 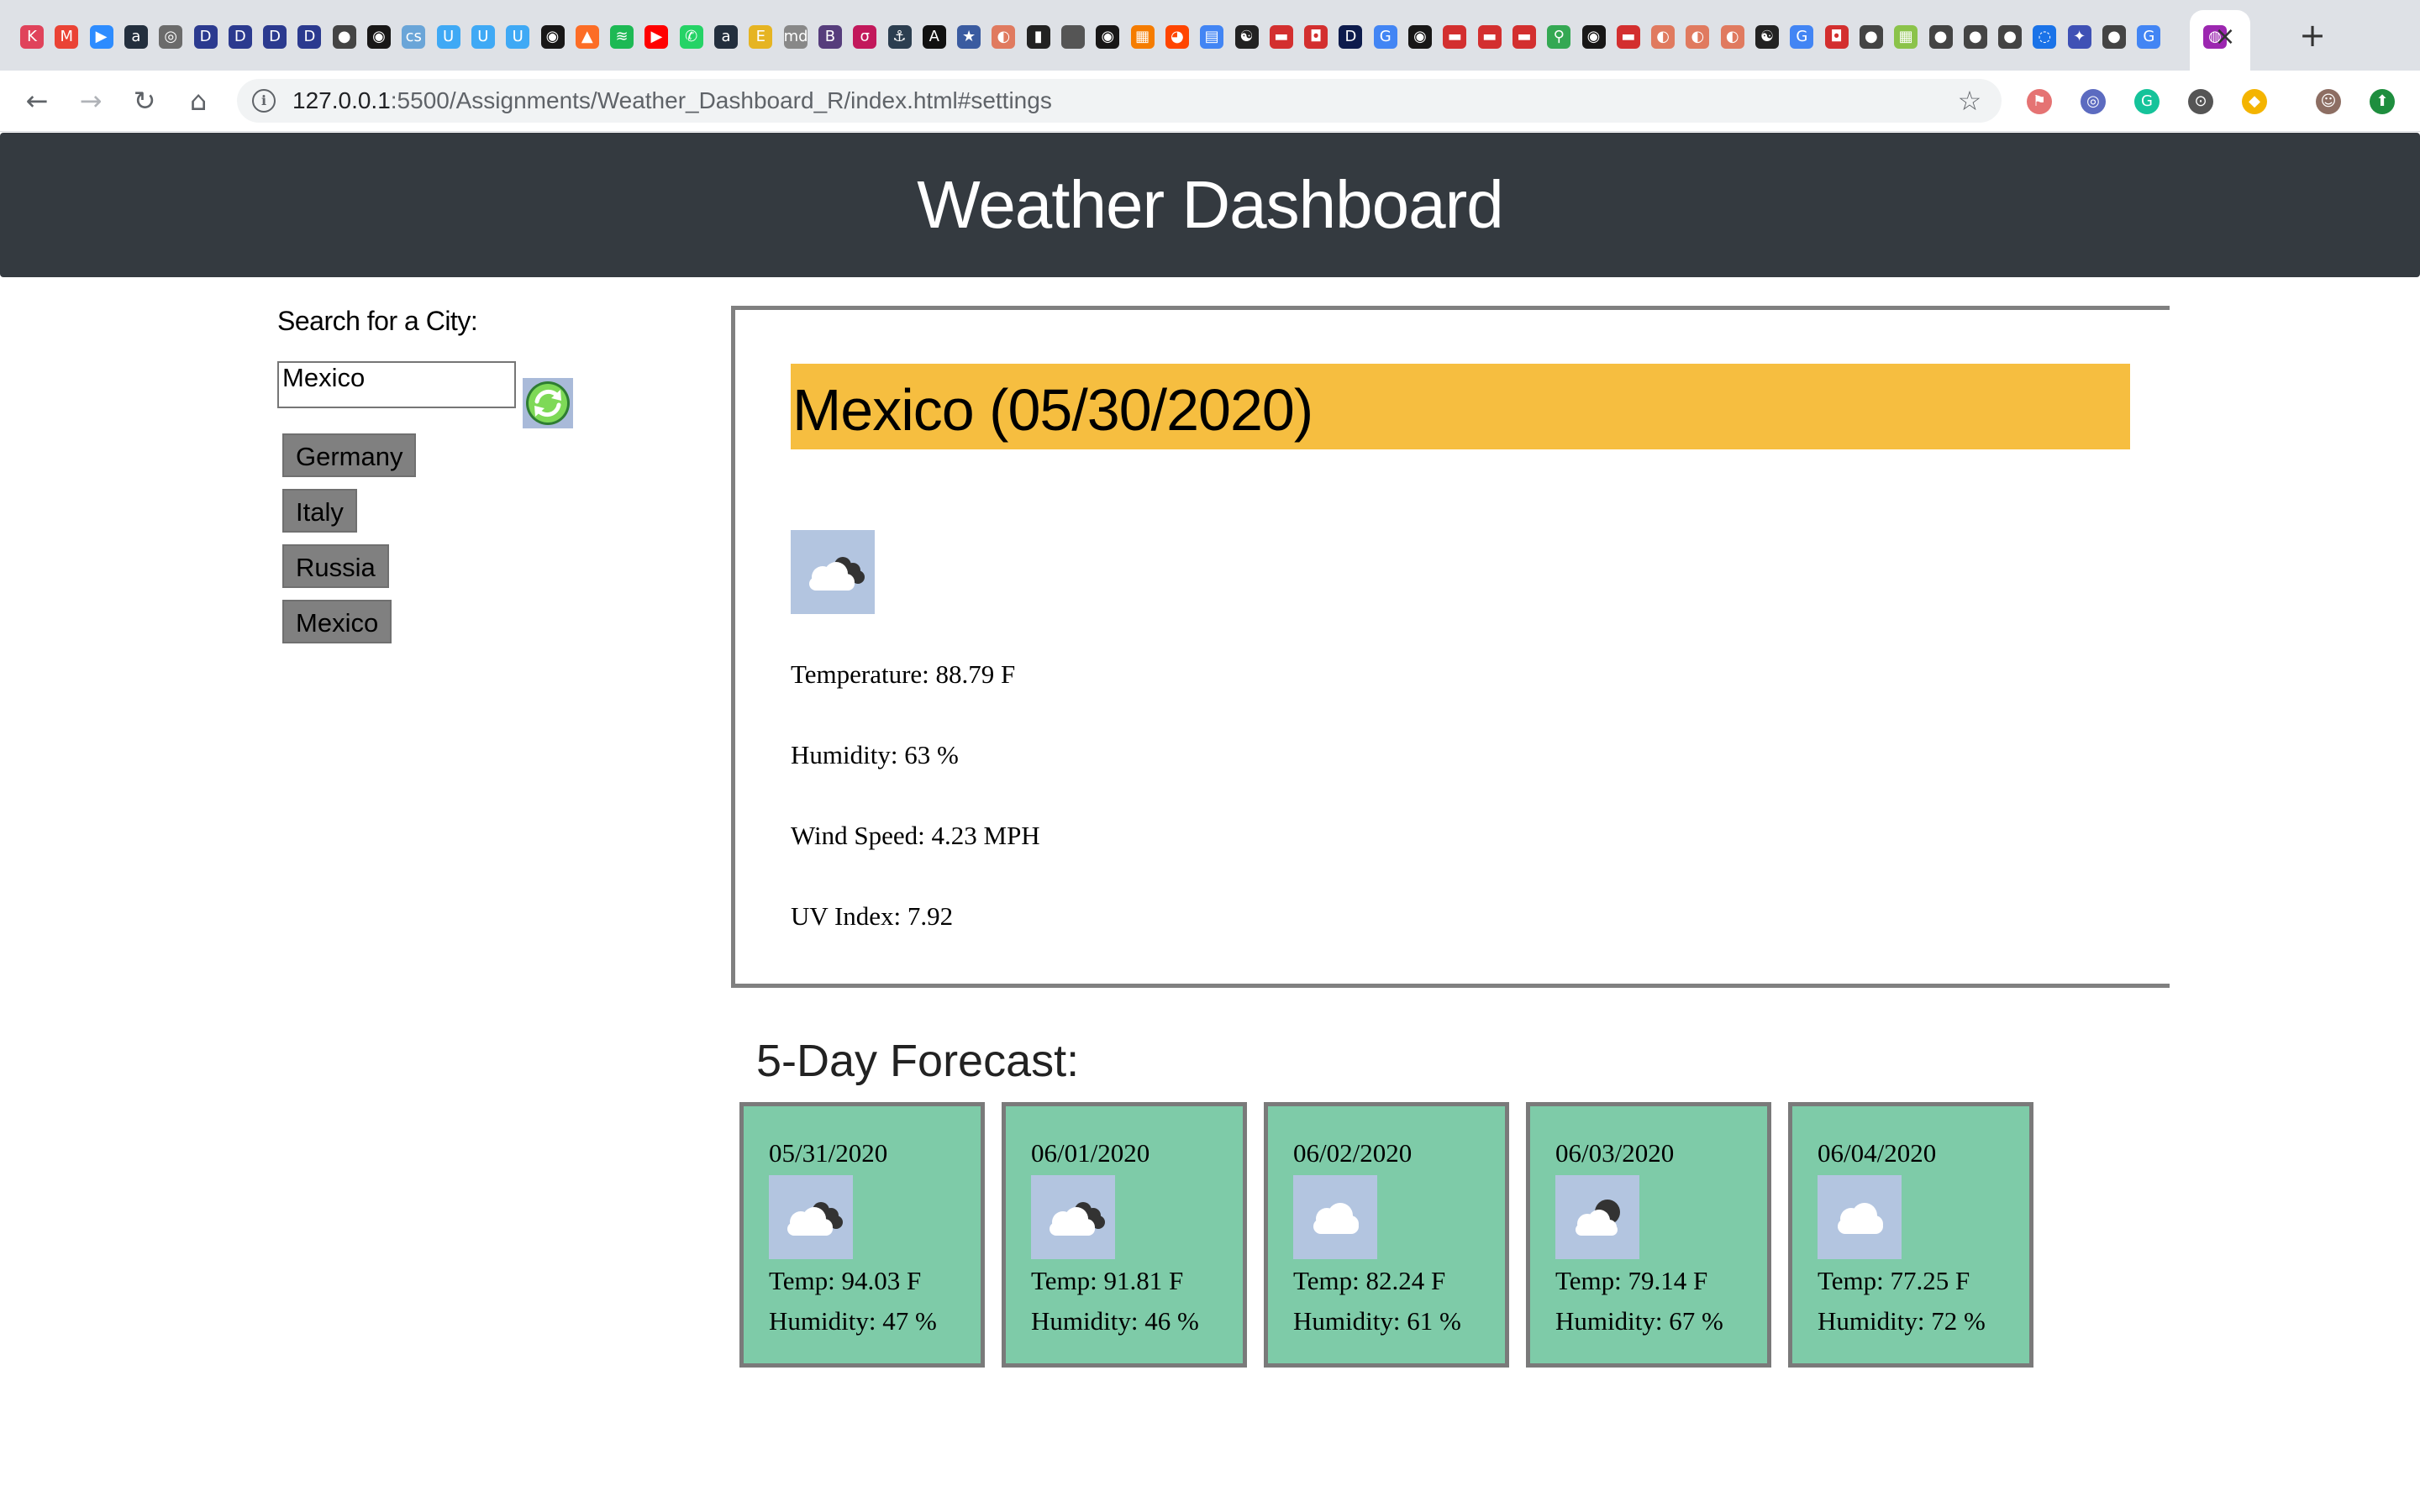 What do you see at coordinates (1911, 1235) in the screenshot?
I see `forecast-card: 06/04/2020 Temp: 77.25 F Humidity: 72 %` at bounding box center [1911, 1235].